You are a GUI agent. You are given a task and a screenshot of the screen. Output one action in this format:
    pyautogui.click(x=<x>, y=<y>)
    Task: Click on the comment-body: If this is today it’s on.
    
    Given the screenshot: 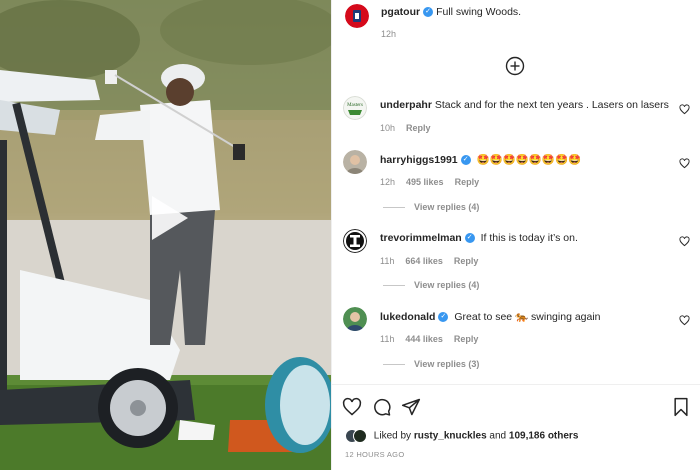 What is the action you would take?
    pyautogui.click(x=529, y=238)
    